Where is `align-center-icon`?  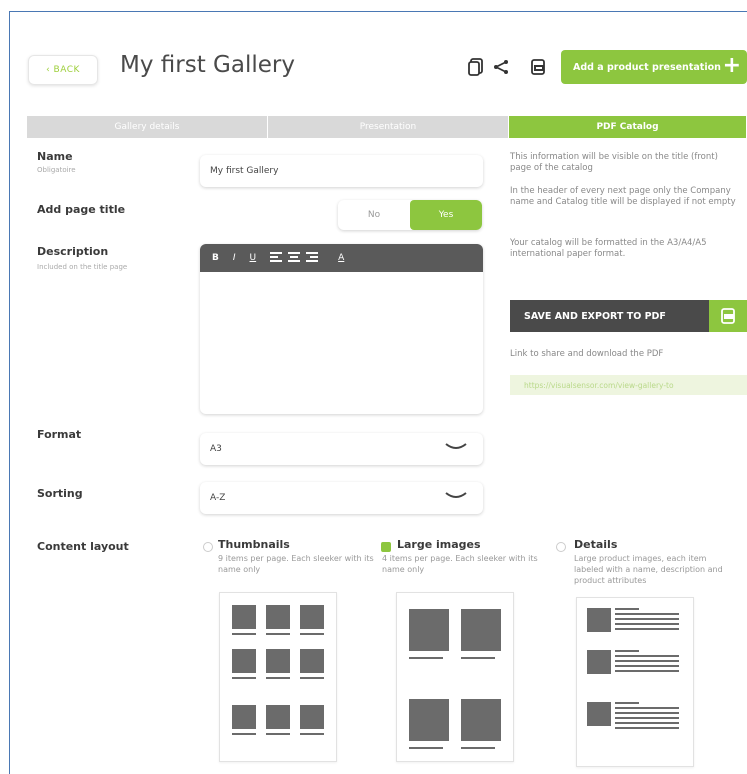
align-center-icon is located at coordinates (294, 258).